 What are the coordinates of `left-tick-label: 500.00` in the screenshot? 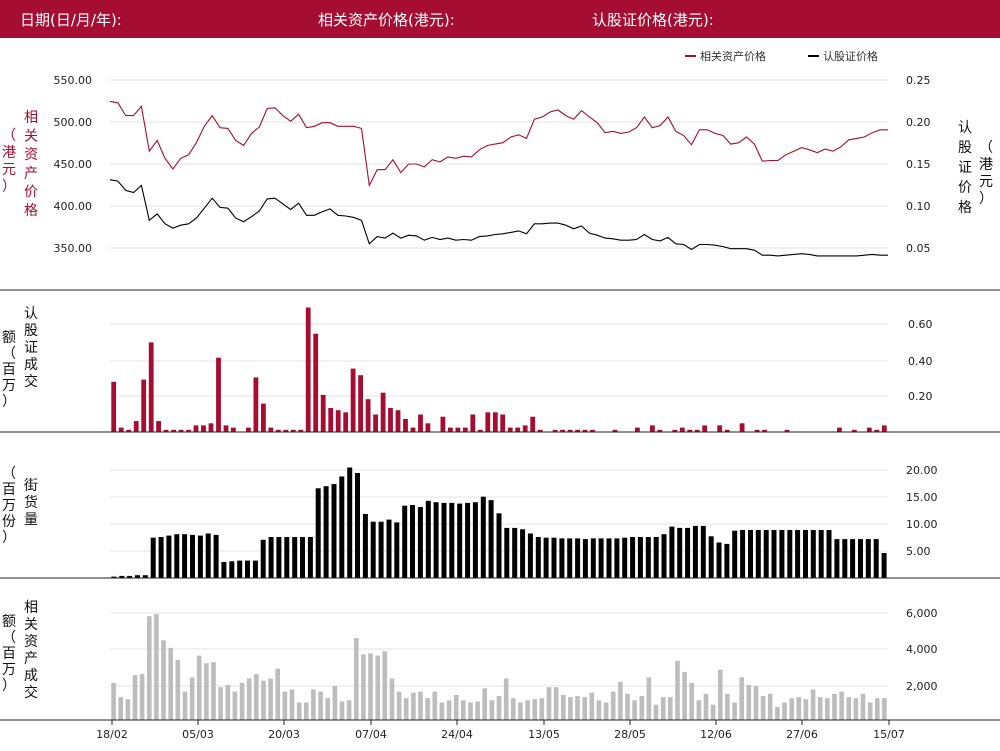 It's located at (73, 122).